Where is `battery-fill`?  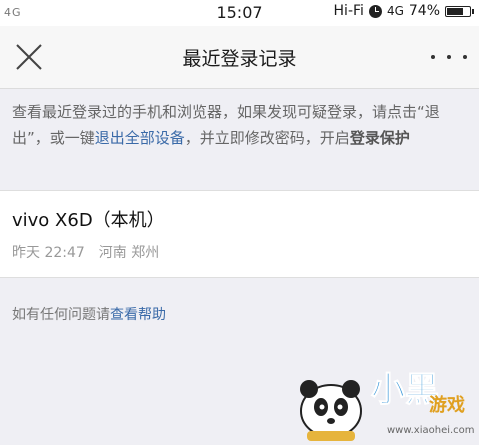 battery-fill is located at coordinates (455, 11).